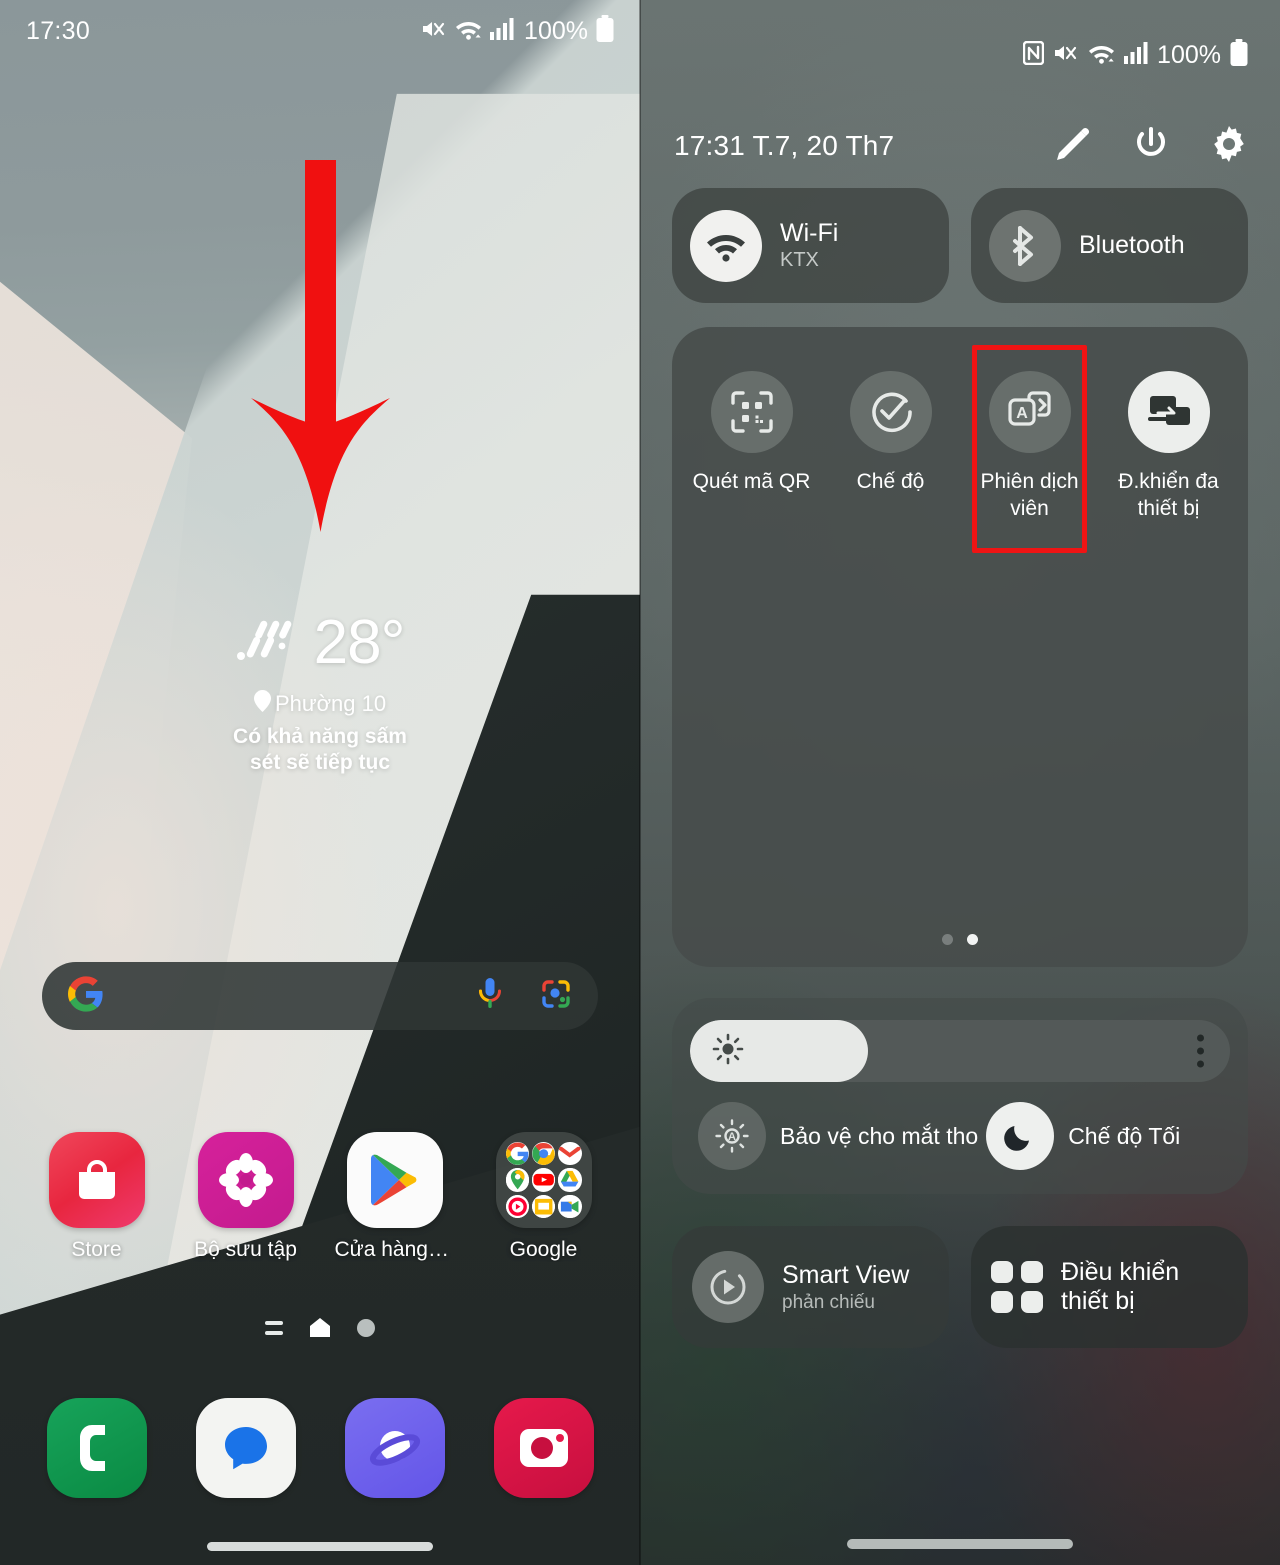 The width and height of the screenshot is (1280, 1565). What do you see at coordinates (1033, 55) in the screenshot?
I see `nfc-icon` at bounding box center [1033, 55].